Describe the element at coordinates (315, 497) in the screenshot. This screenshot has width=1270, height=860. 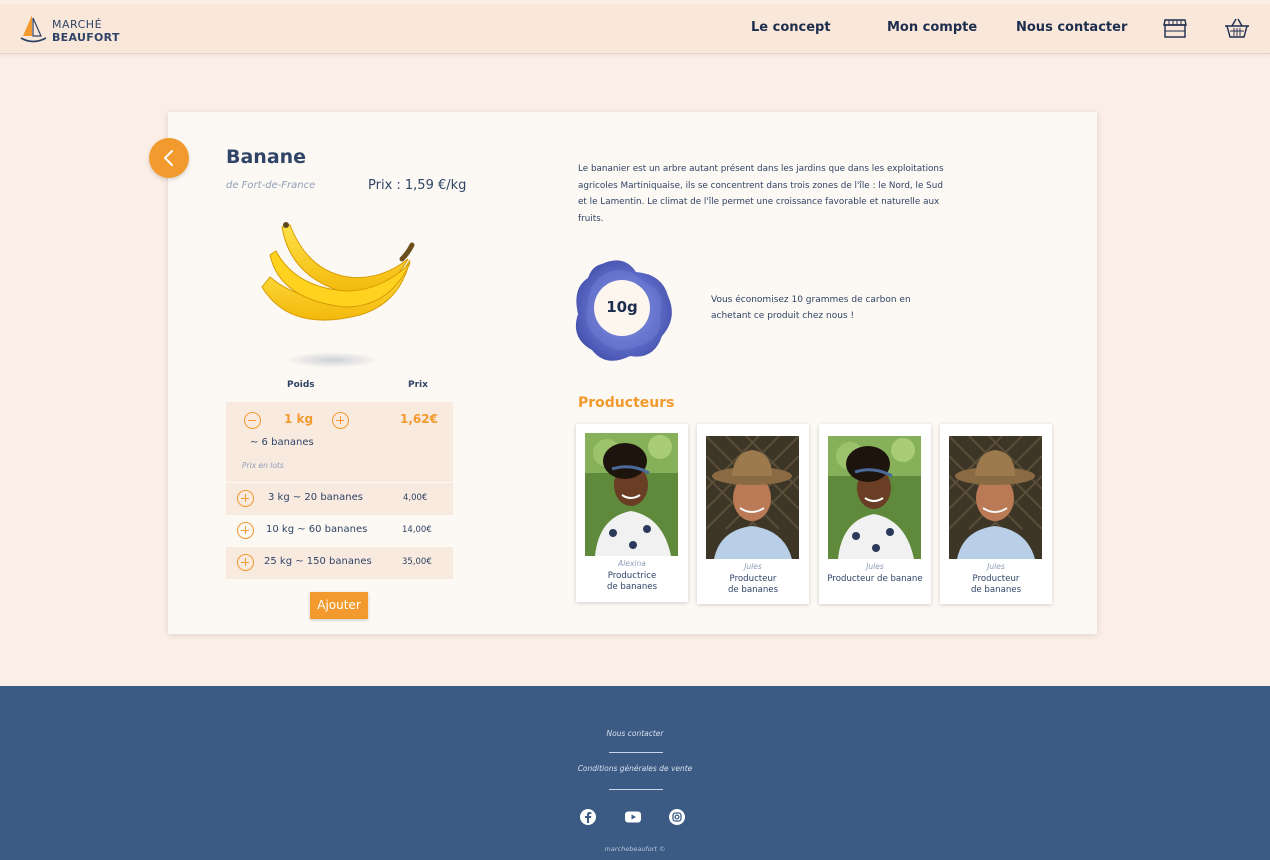
I see `lot-label: 3 kg ~ 20 bananes` at that location.